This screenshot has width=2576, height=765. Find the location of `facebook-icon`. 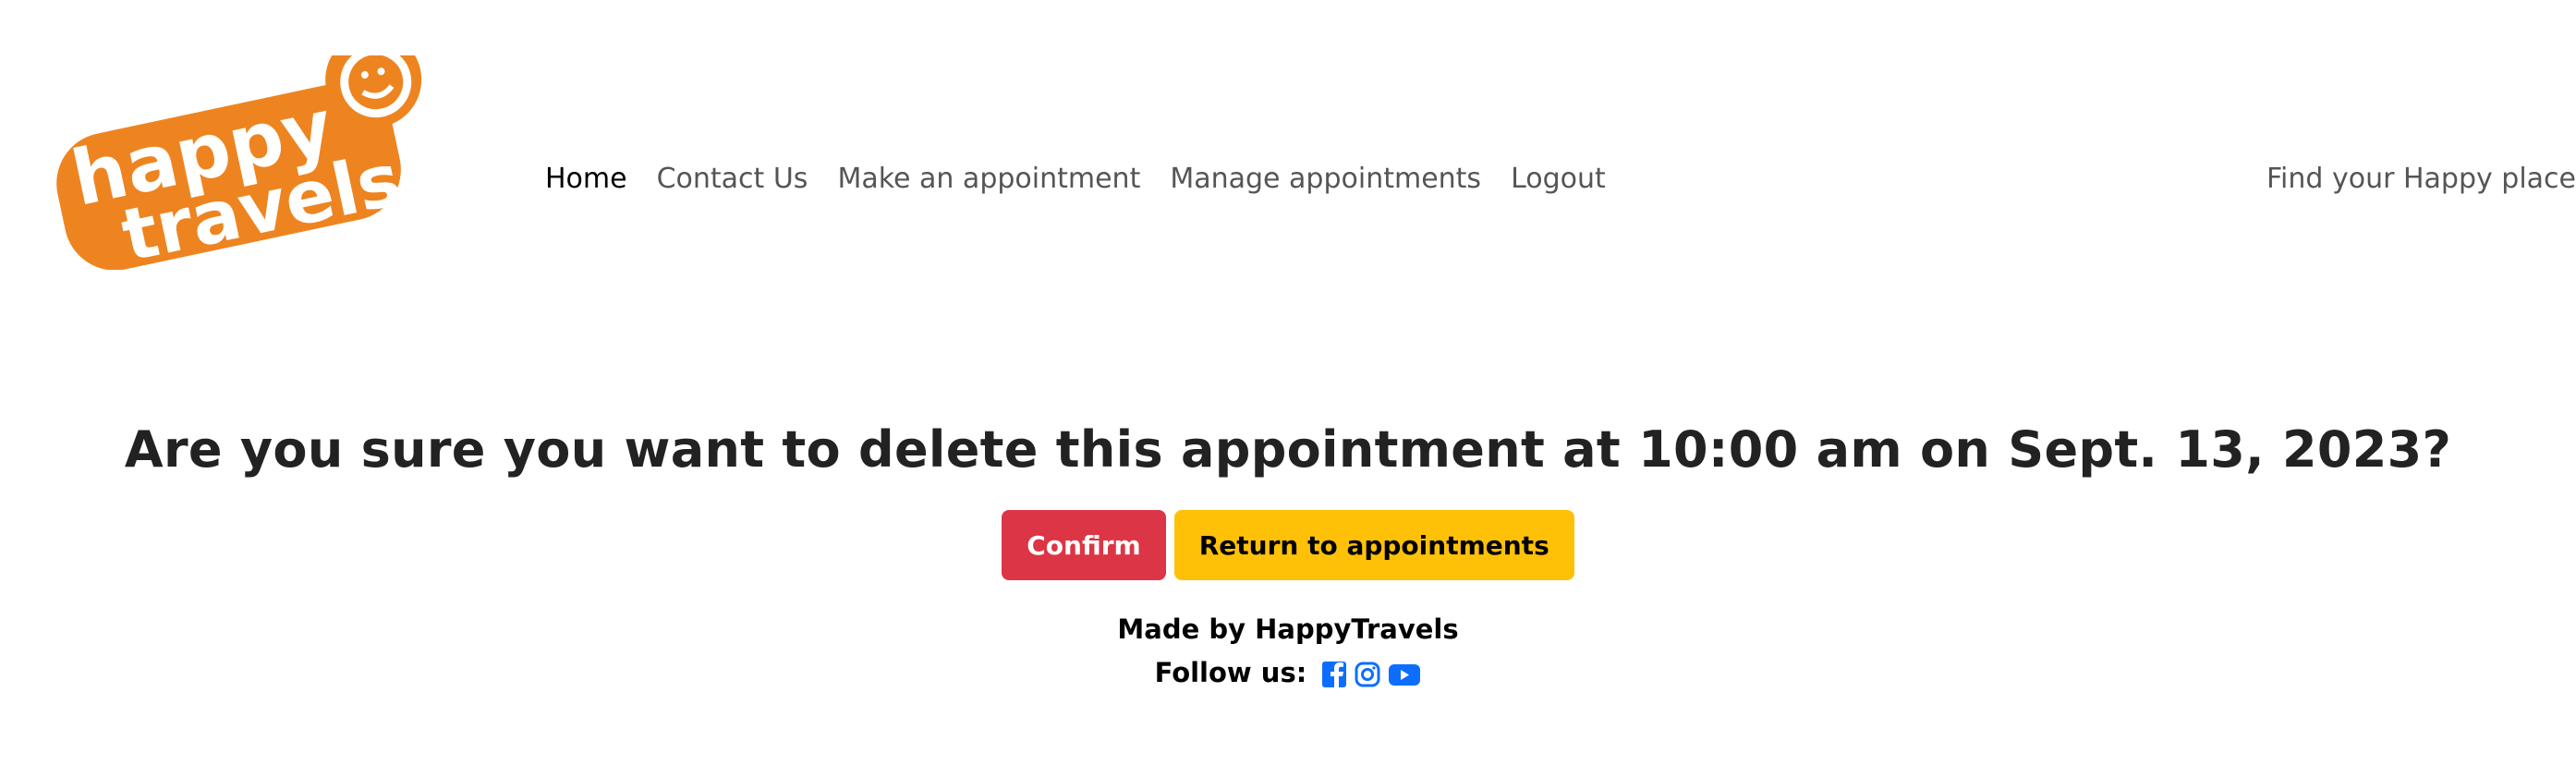

facebook-icon is located at coordinates (1334, 674).